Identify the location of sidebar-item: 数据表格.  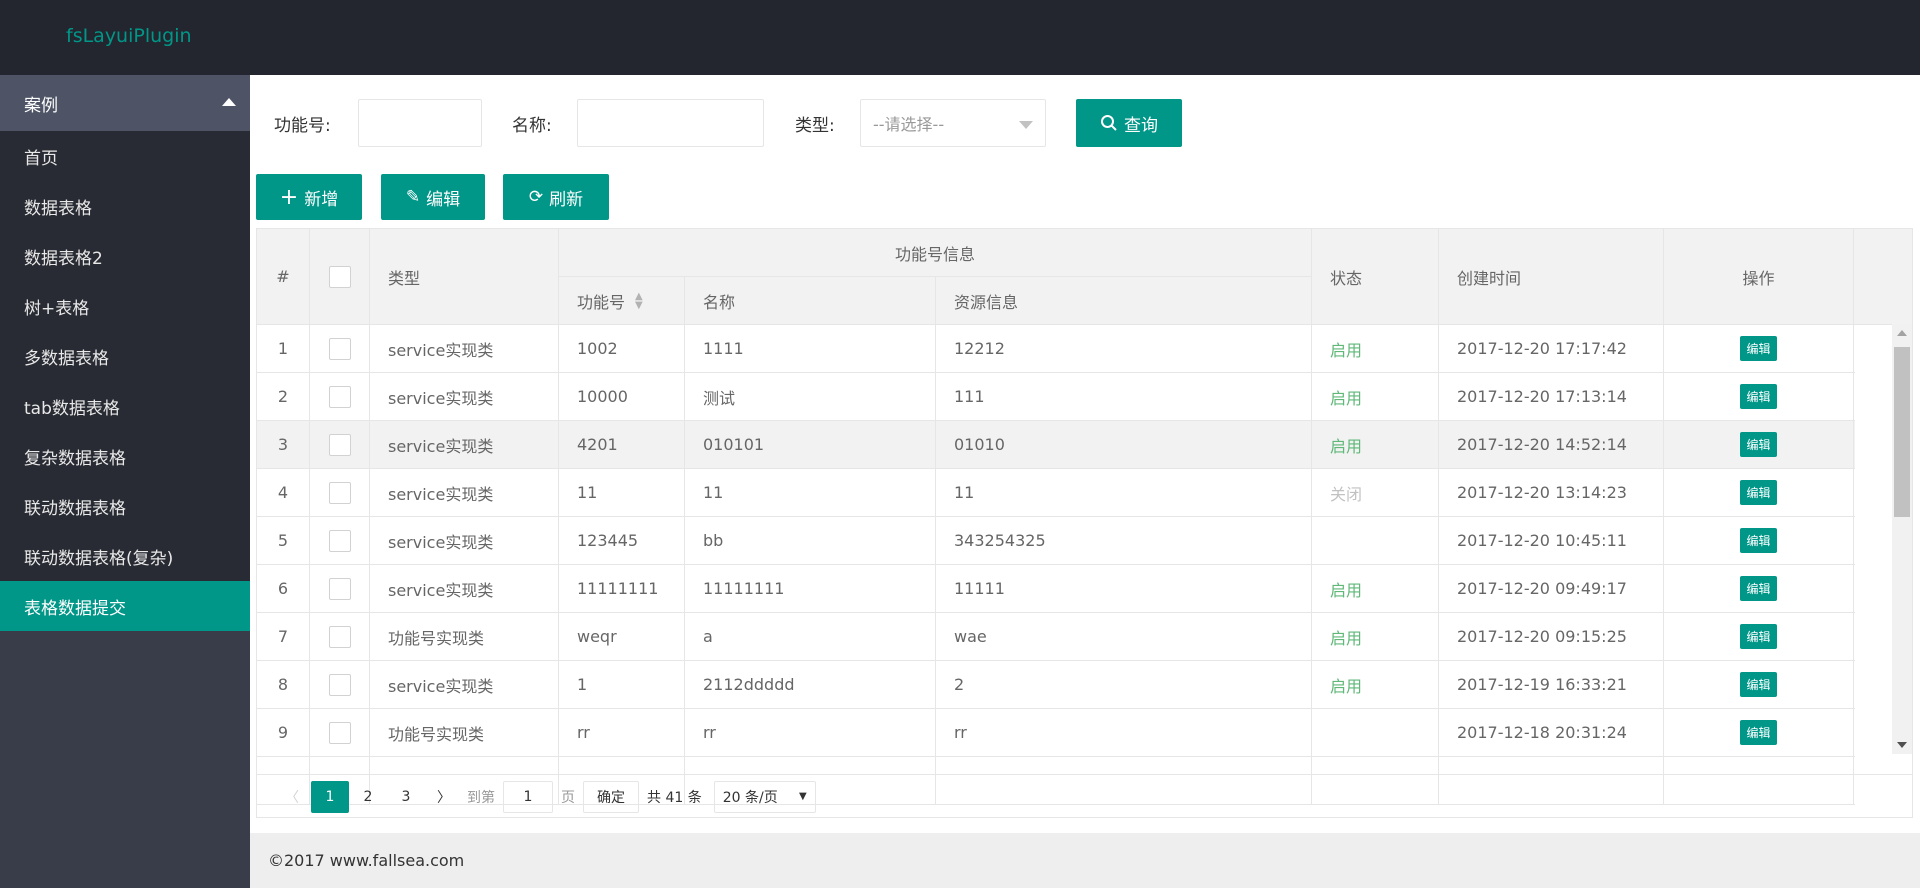
(125, 206).